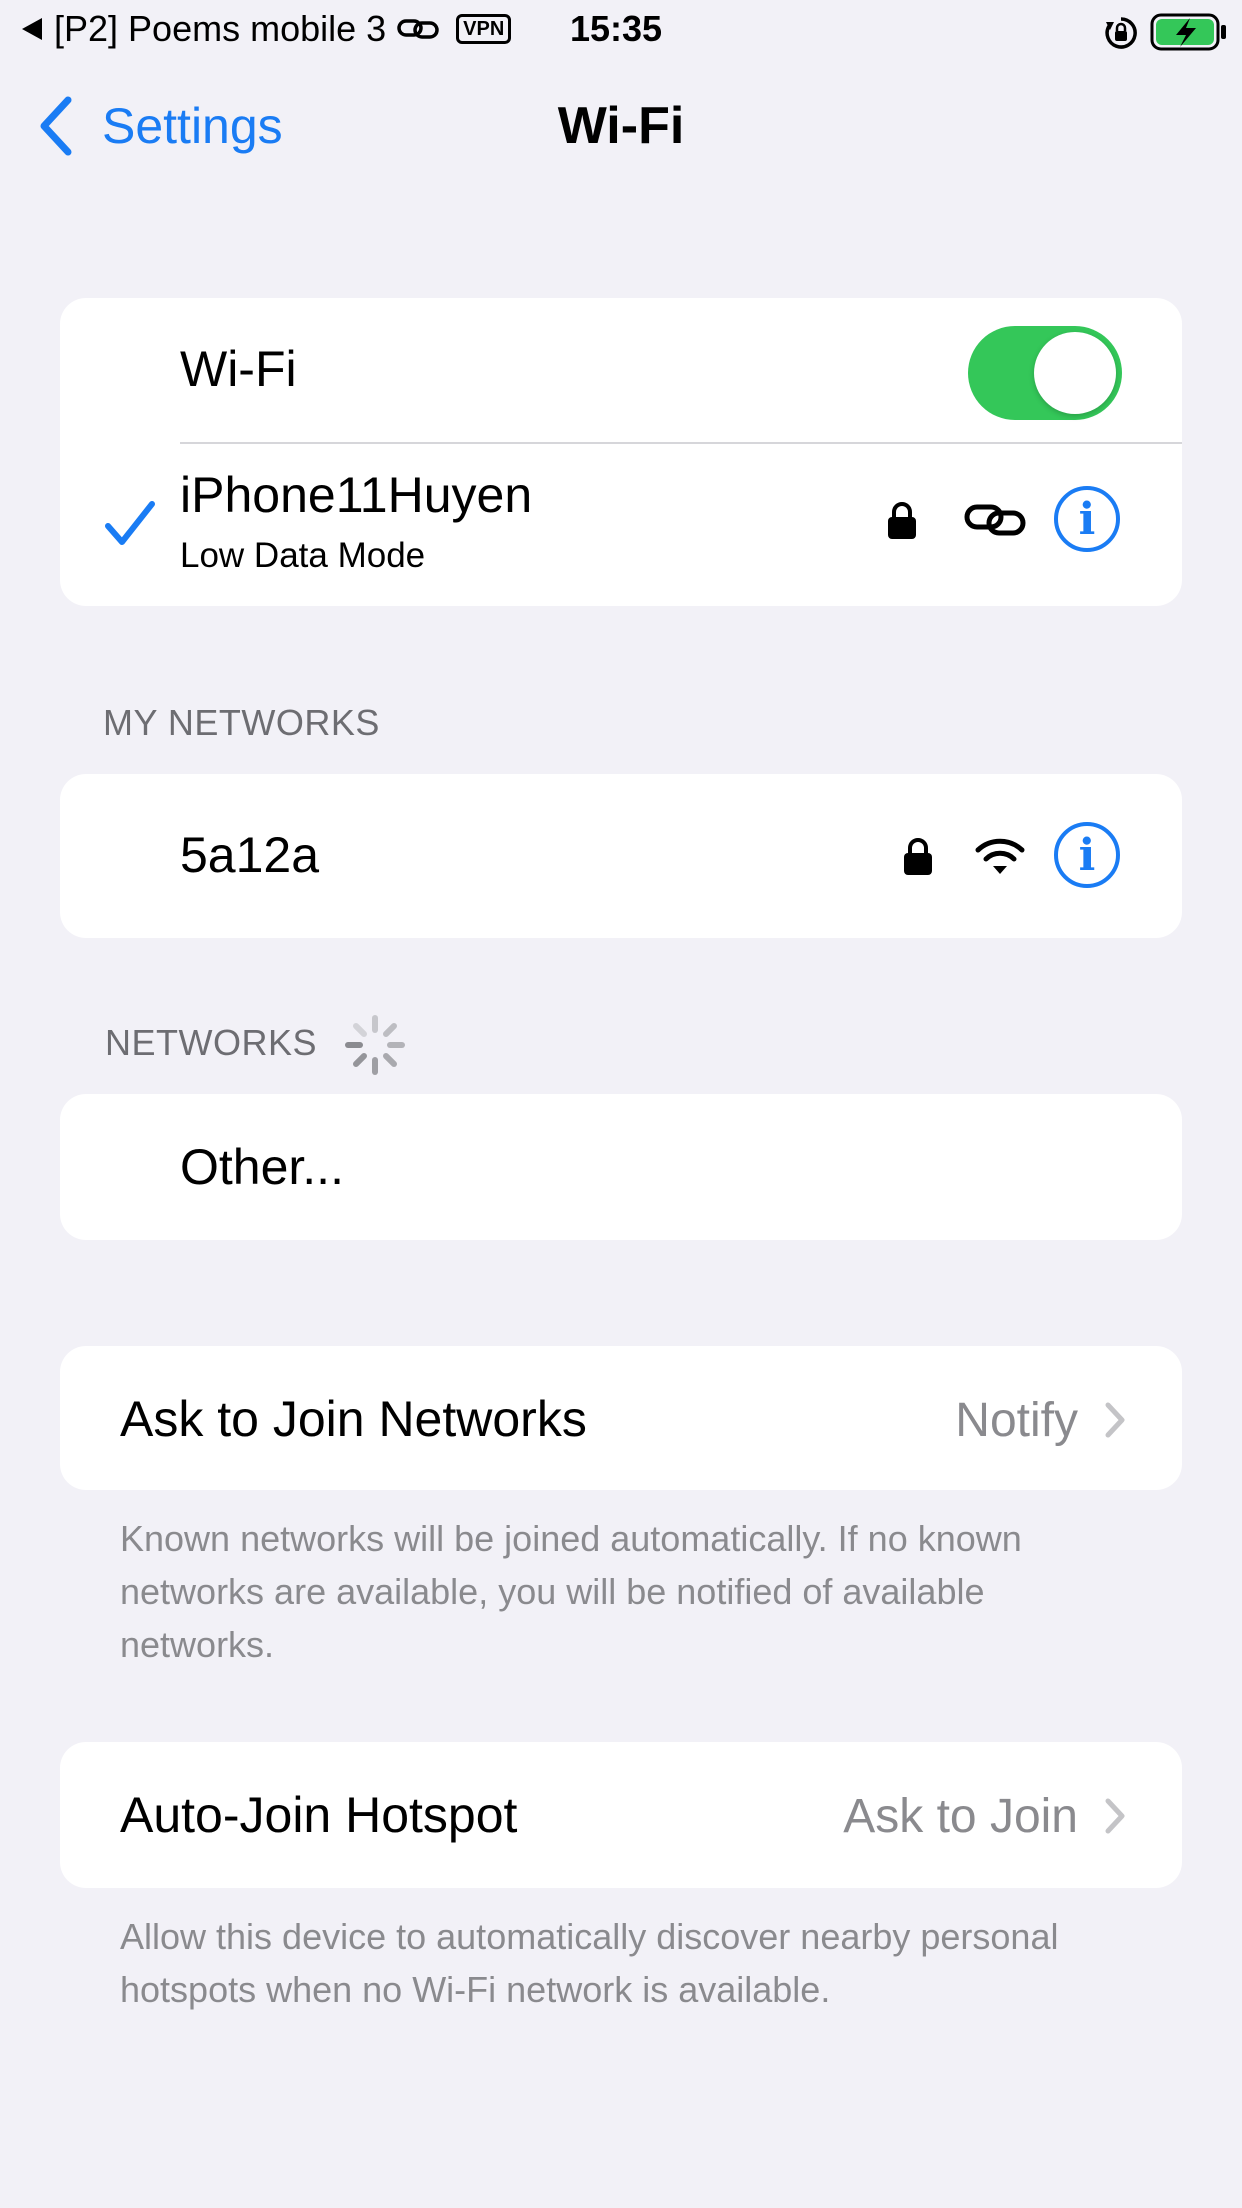 The image size is (1242, 2208). I want to click on ask-to-join-value-group: Notify, so click(1040, 1420).